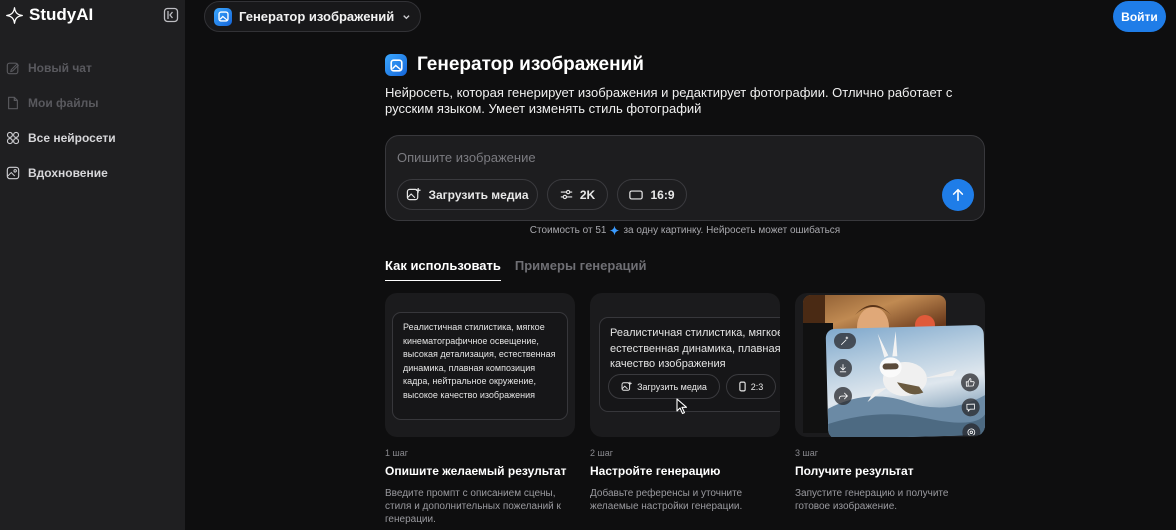  I want to click on quality-button: 2K, so click(577, 194).